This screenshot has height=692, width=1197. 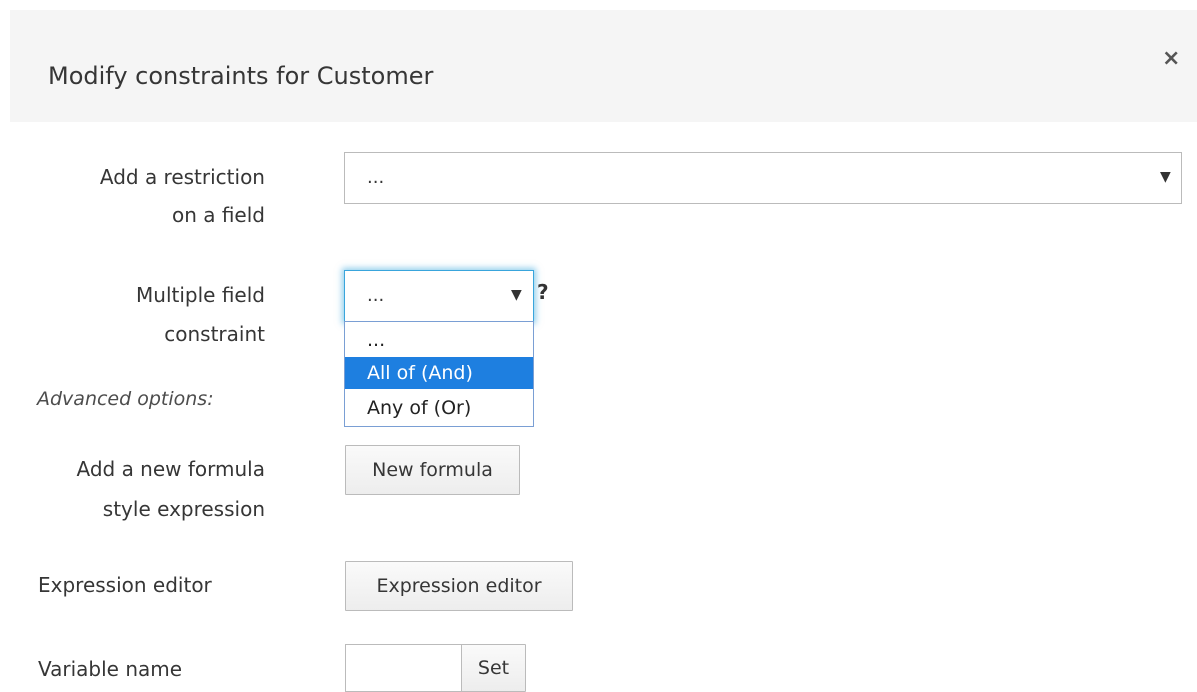 I want to click on multiple-constraint-options: ... All of (And) Any of (Or), so click(x=439, y=374).